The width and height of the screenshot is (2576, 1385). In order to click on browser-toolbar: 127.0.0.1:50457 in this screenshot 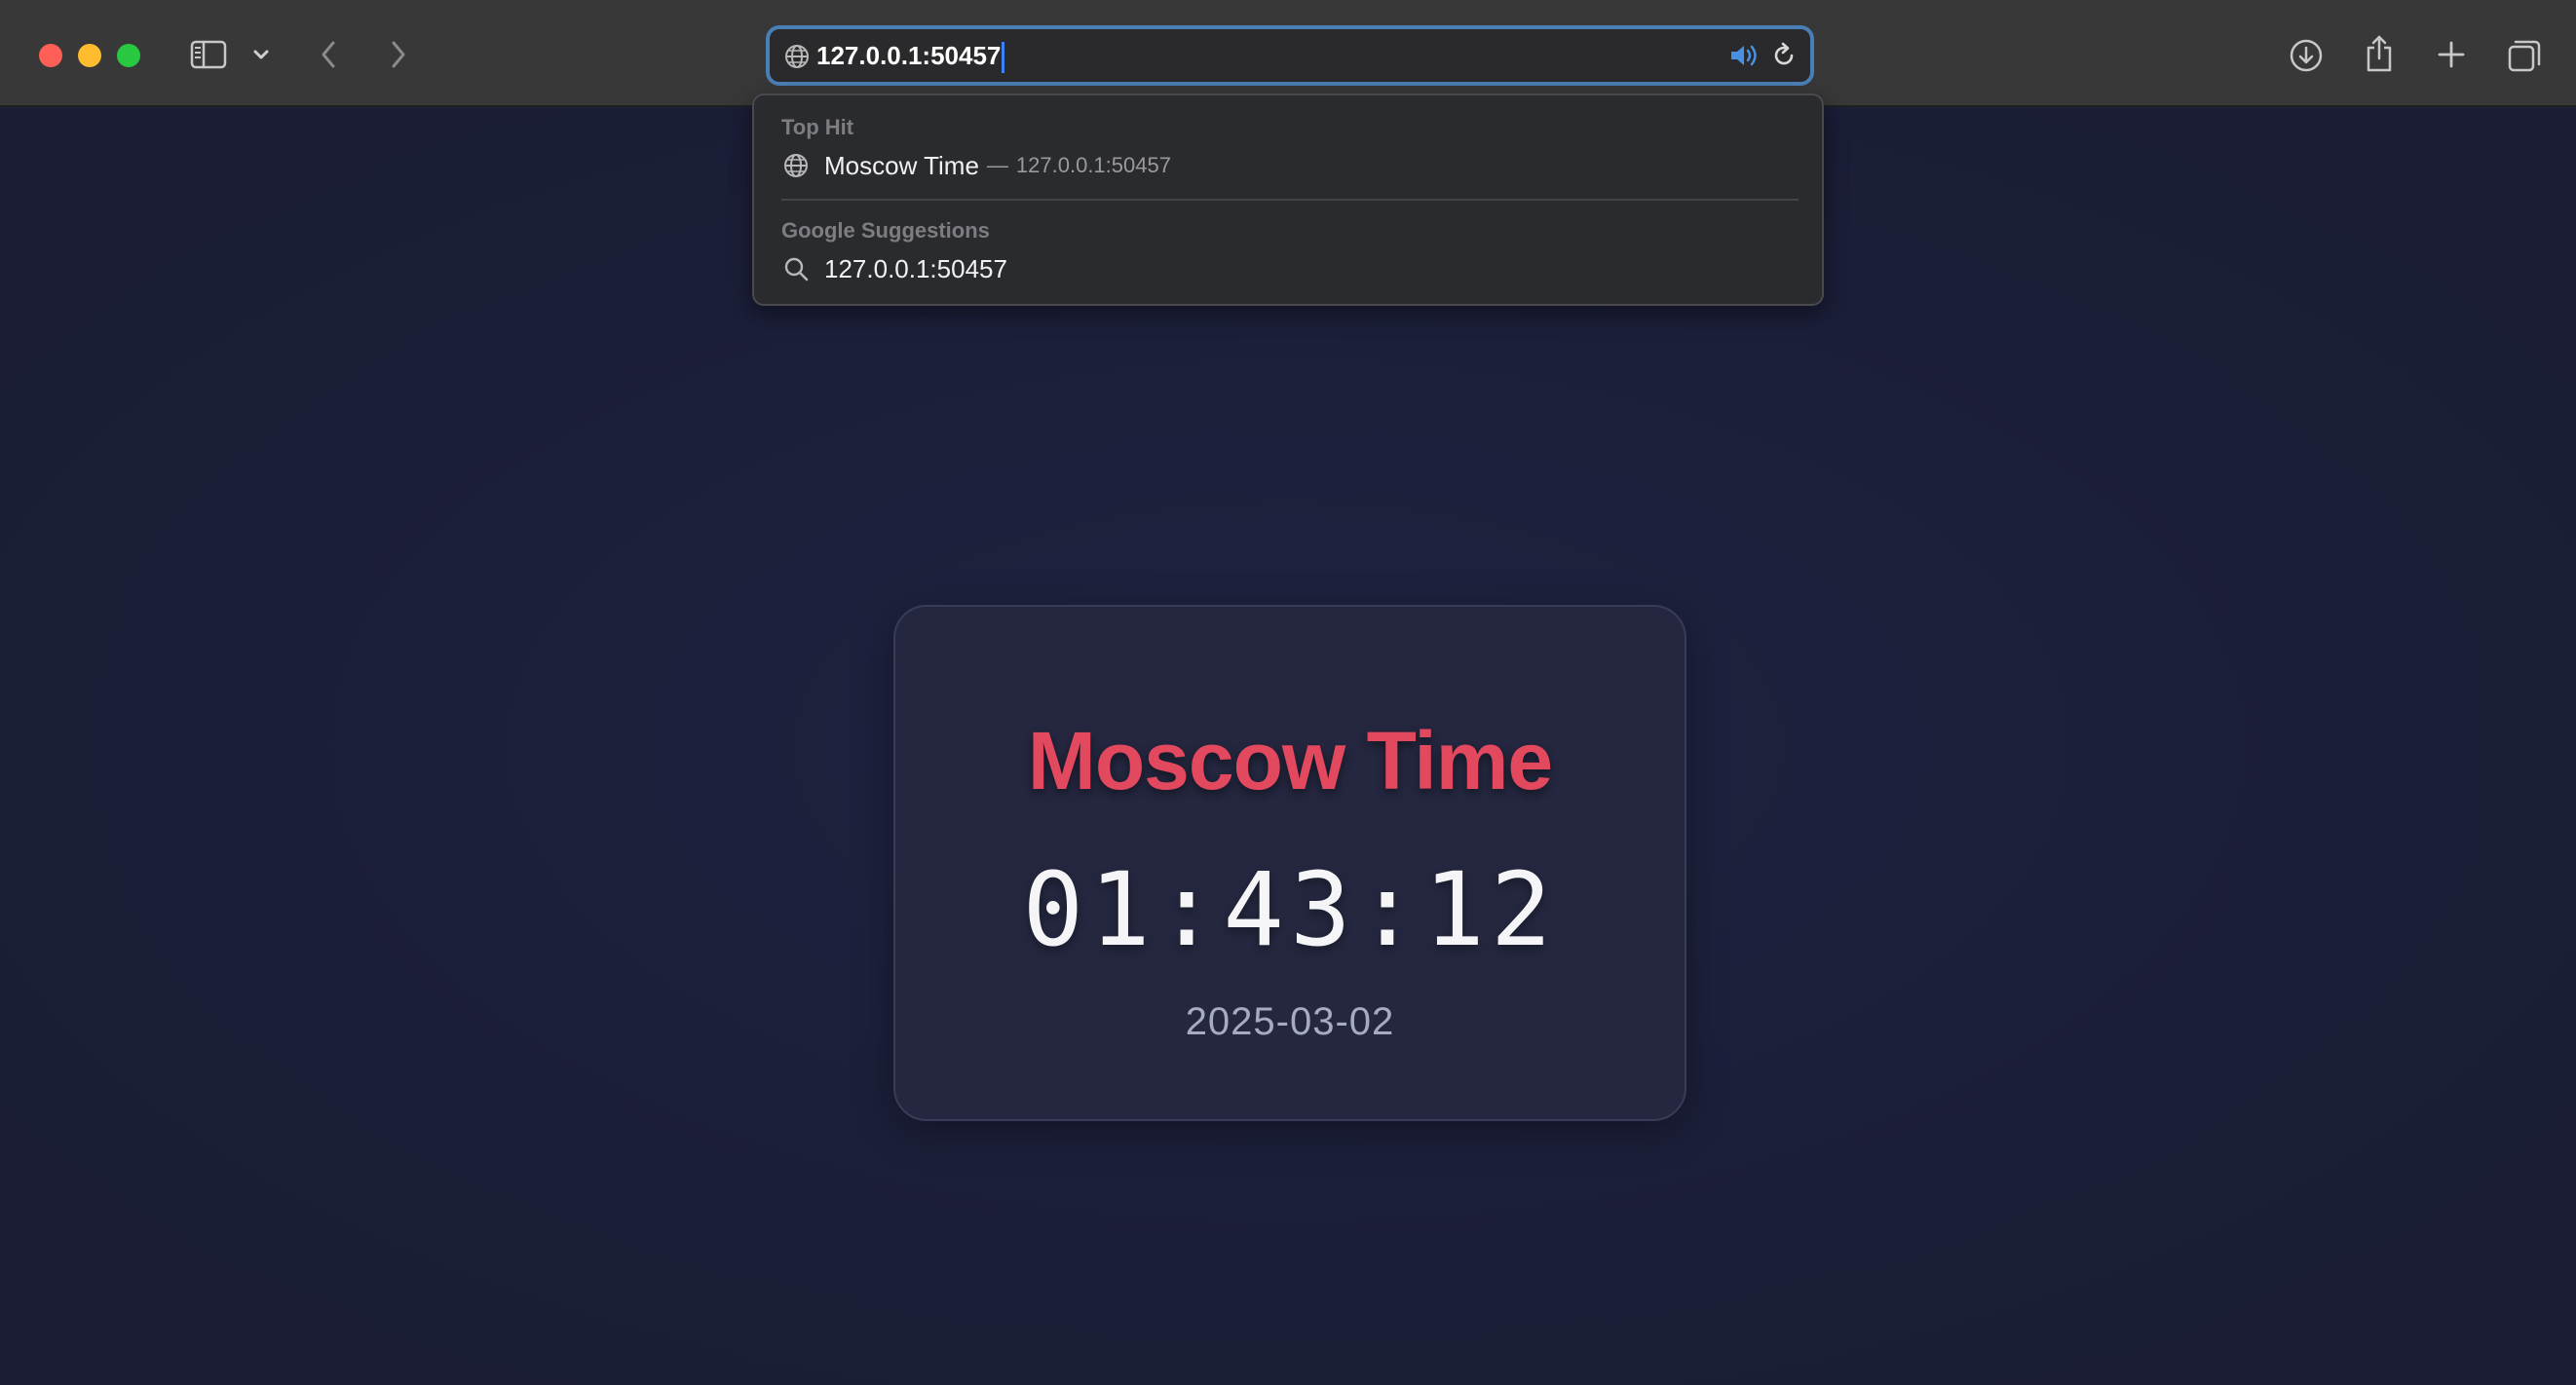, I will do `click(1288, 53)`.